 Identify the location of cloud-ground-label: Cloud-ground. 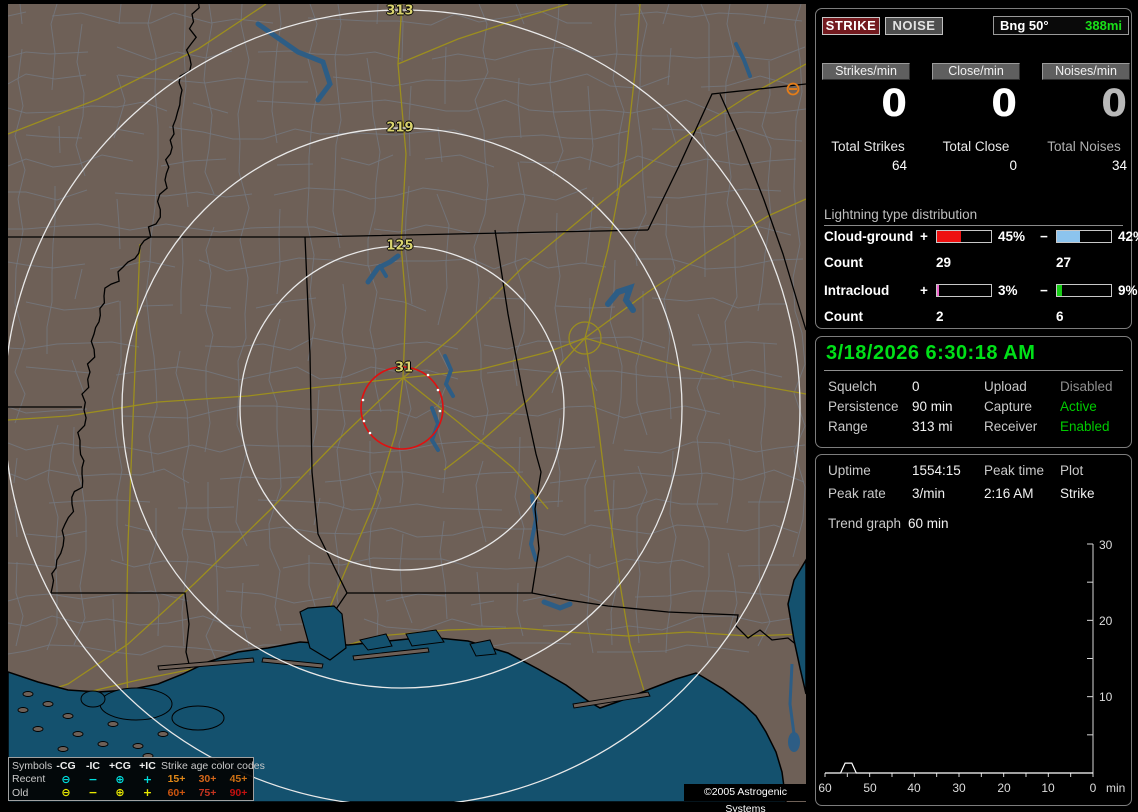
(869, 236).